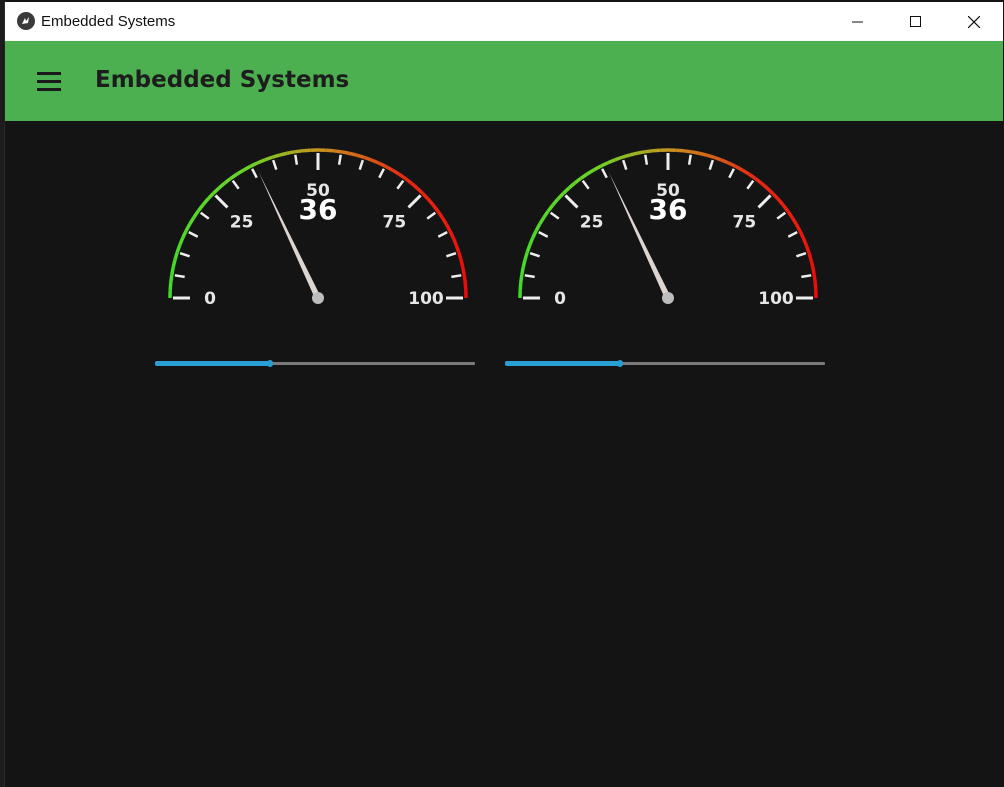 The width and height of the screenshot is (1004, 787). Describe the element at coordinates (108, 21) in the screenshot. I see `window-title: Embedded Systems` at that location.